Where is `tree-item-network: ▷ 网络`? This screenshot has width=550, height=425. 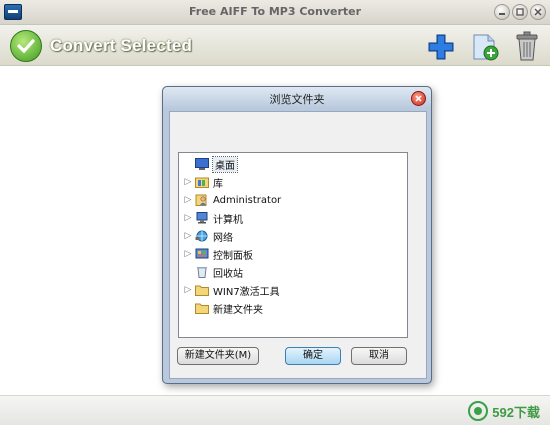
tree-item-network: ▷ 网络 is located at coordinates (208, 236).